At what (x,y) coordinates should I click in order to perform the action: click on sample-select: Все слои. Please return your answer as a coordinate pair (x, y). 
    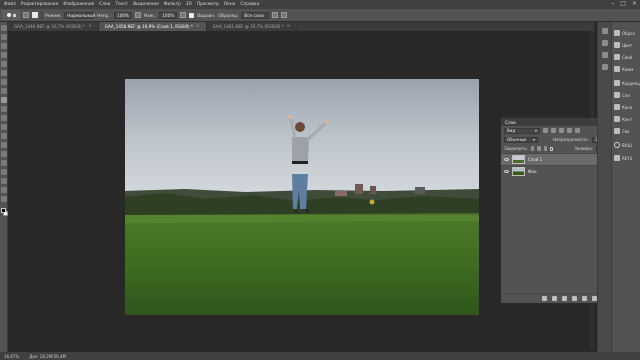
    Looking at the image, I should click on (255, 15).